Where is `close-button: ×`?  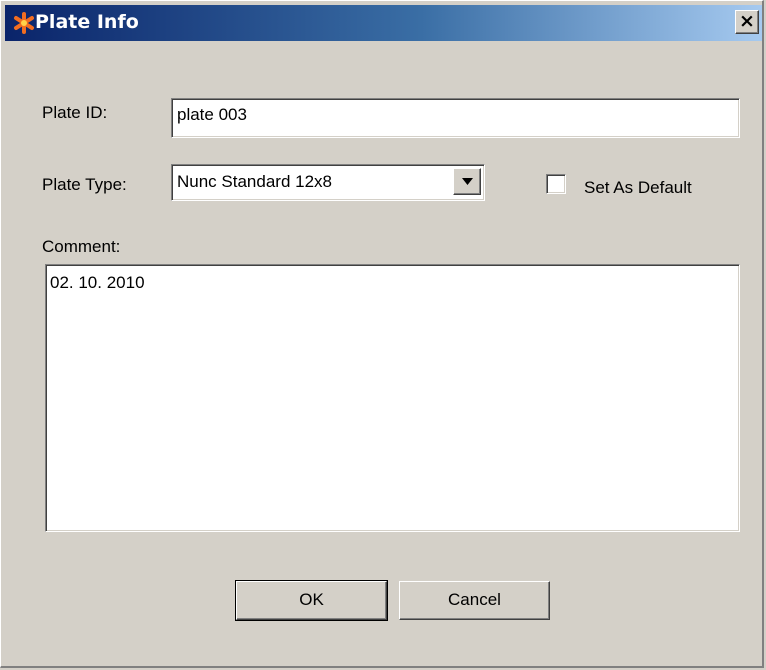
close-button: × is located at coordinates (747, 22).